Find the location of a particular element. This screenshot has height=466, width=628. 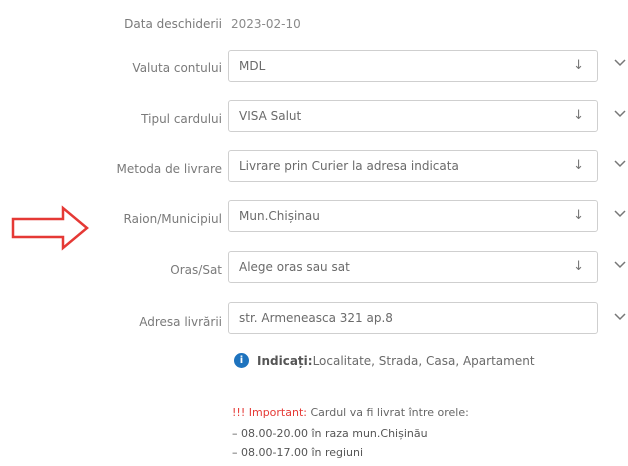

currency-value: MDL is located at coordinates (252, 66).